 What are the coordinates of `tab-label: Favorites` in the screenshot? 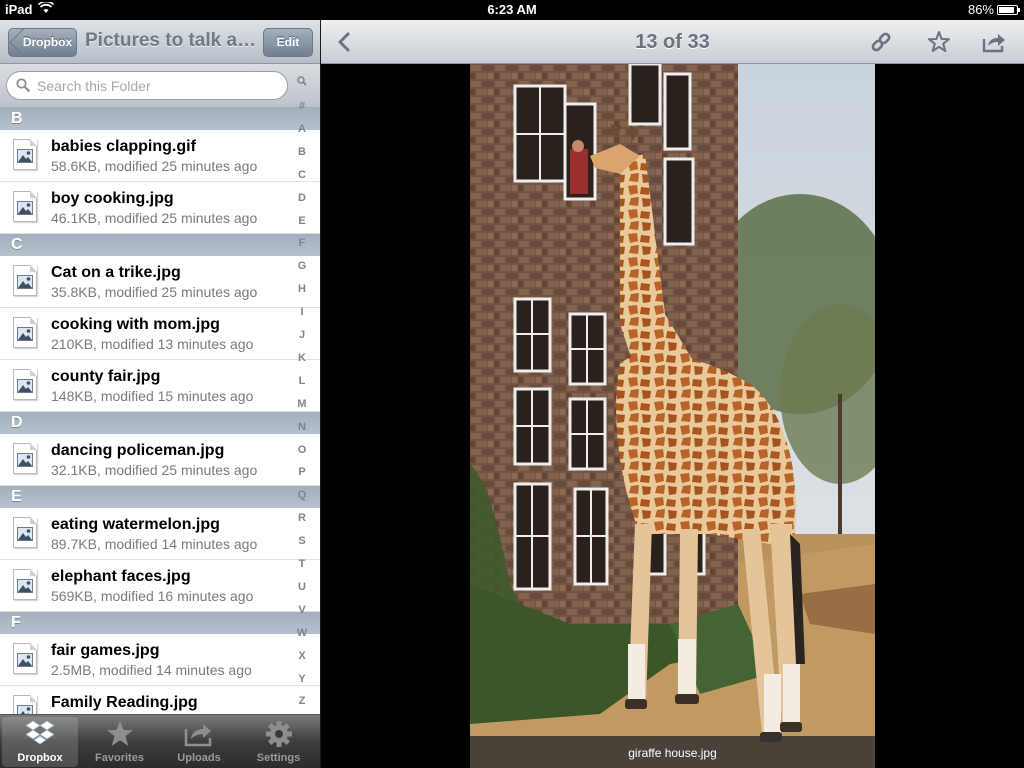 It's located at (119, 758).